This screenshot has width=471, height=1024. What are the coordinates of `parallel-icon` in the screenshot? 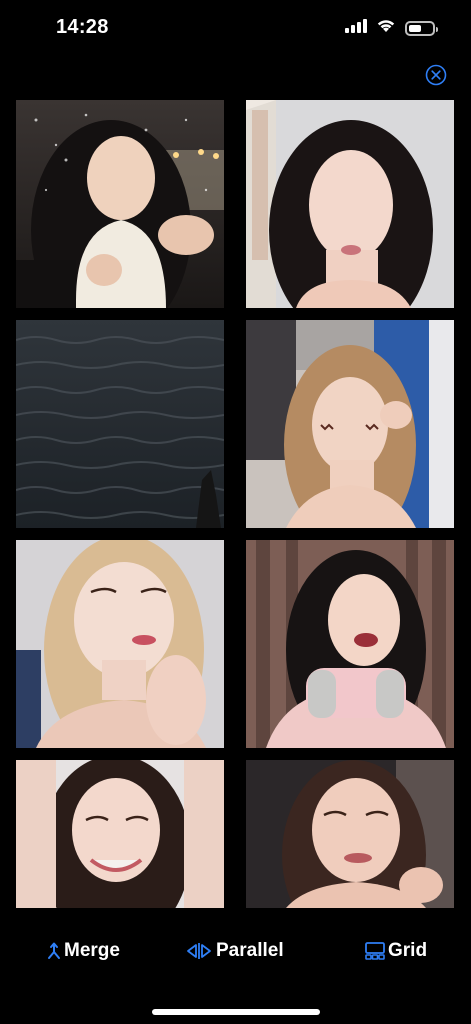 It's located at (199, 951).